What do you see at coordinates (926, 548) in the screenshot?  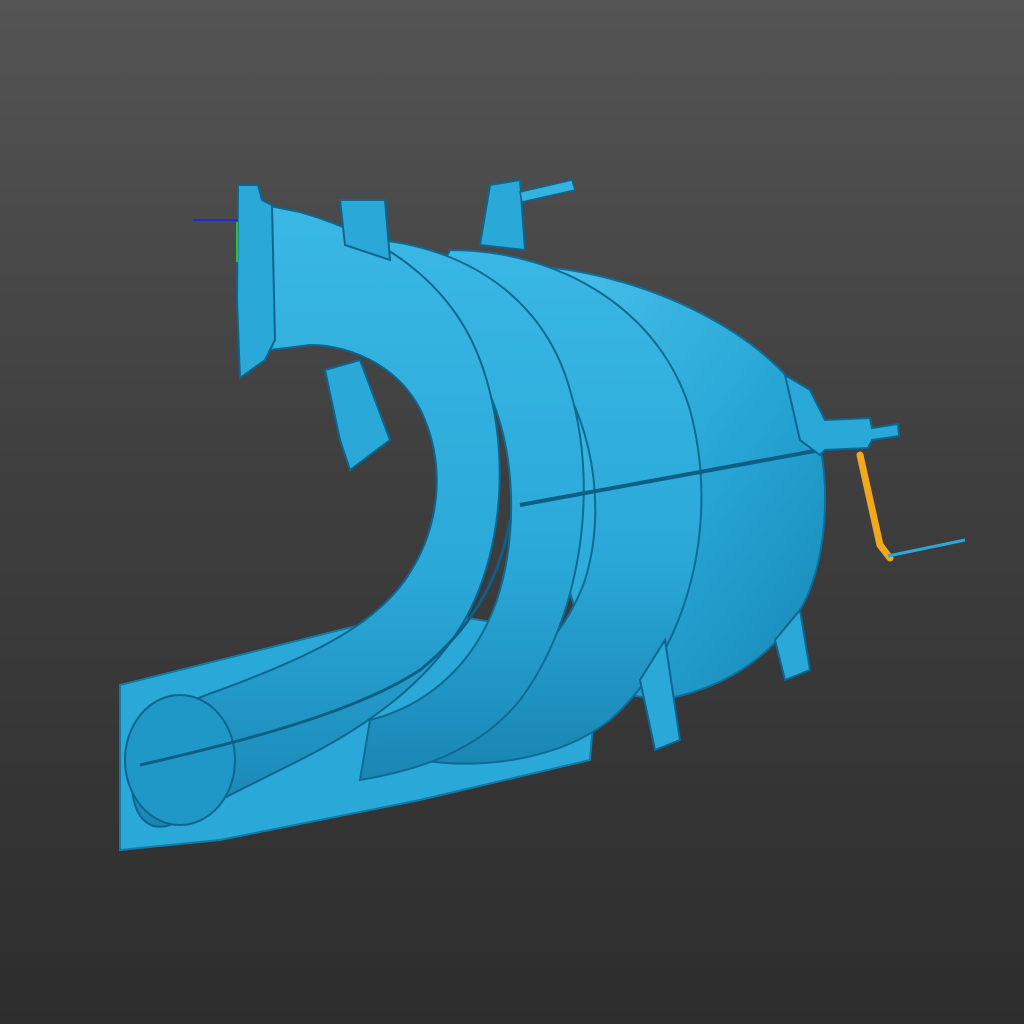 I see `wire-tail` at bounding box center [926, 548].